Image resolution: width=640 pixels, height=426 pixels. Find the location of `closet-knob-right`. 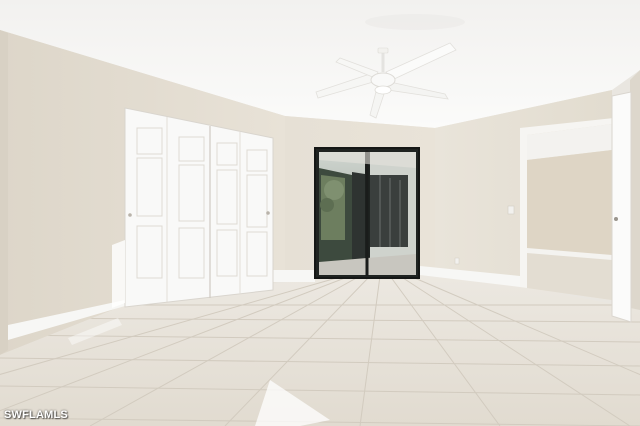

closet-knob-right is located at coordinates (268, 213).